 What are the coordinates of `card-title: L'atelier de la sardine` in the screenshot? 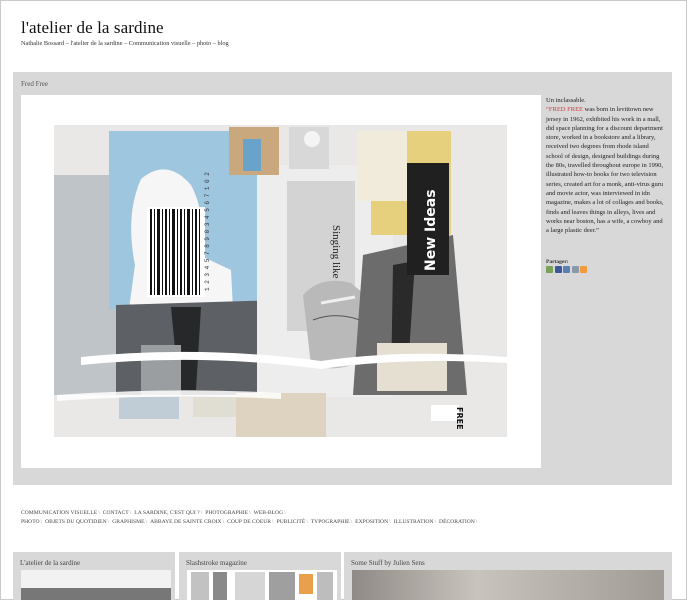 It's located at (50, 563).